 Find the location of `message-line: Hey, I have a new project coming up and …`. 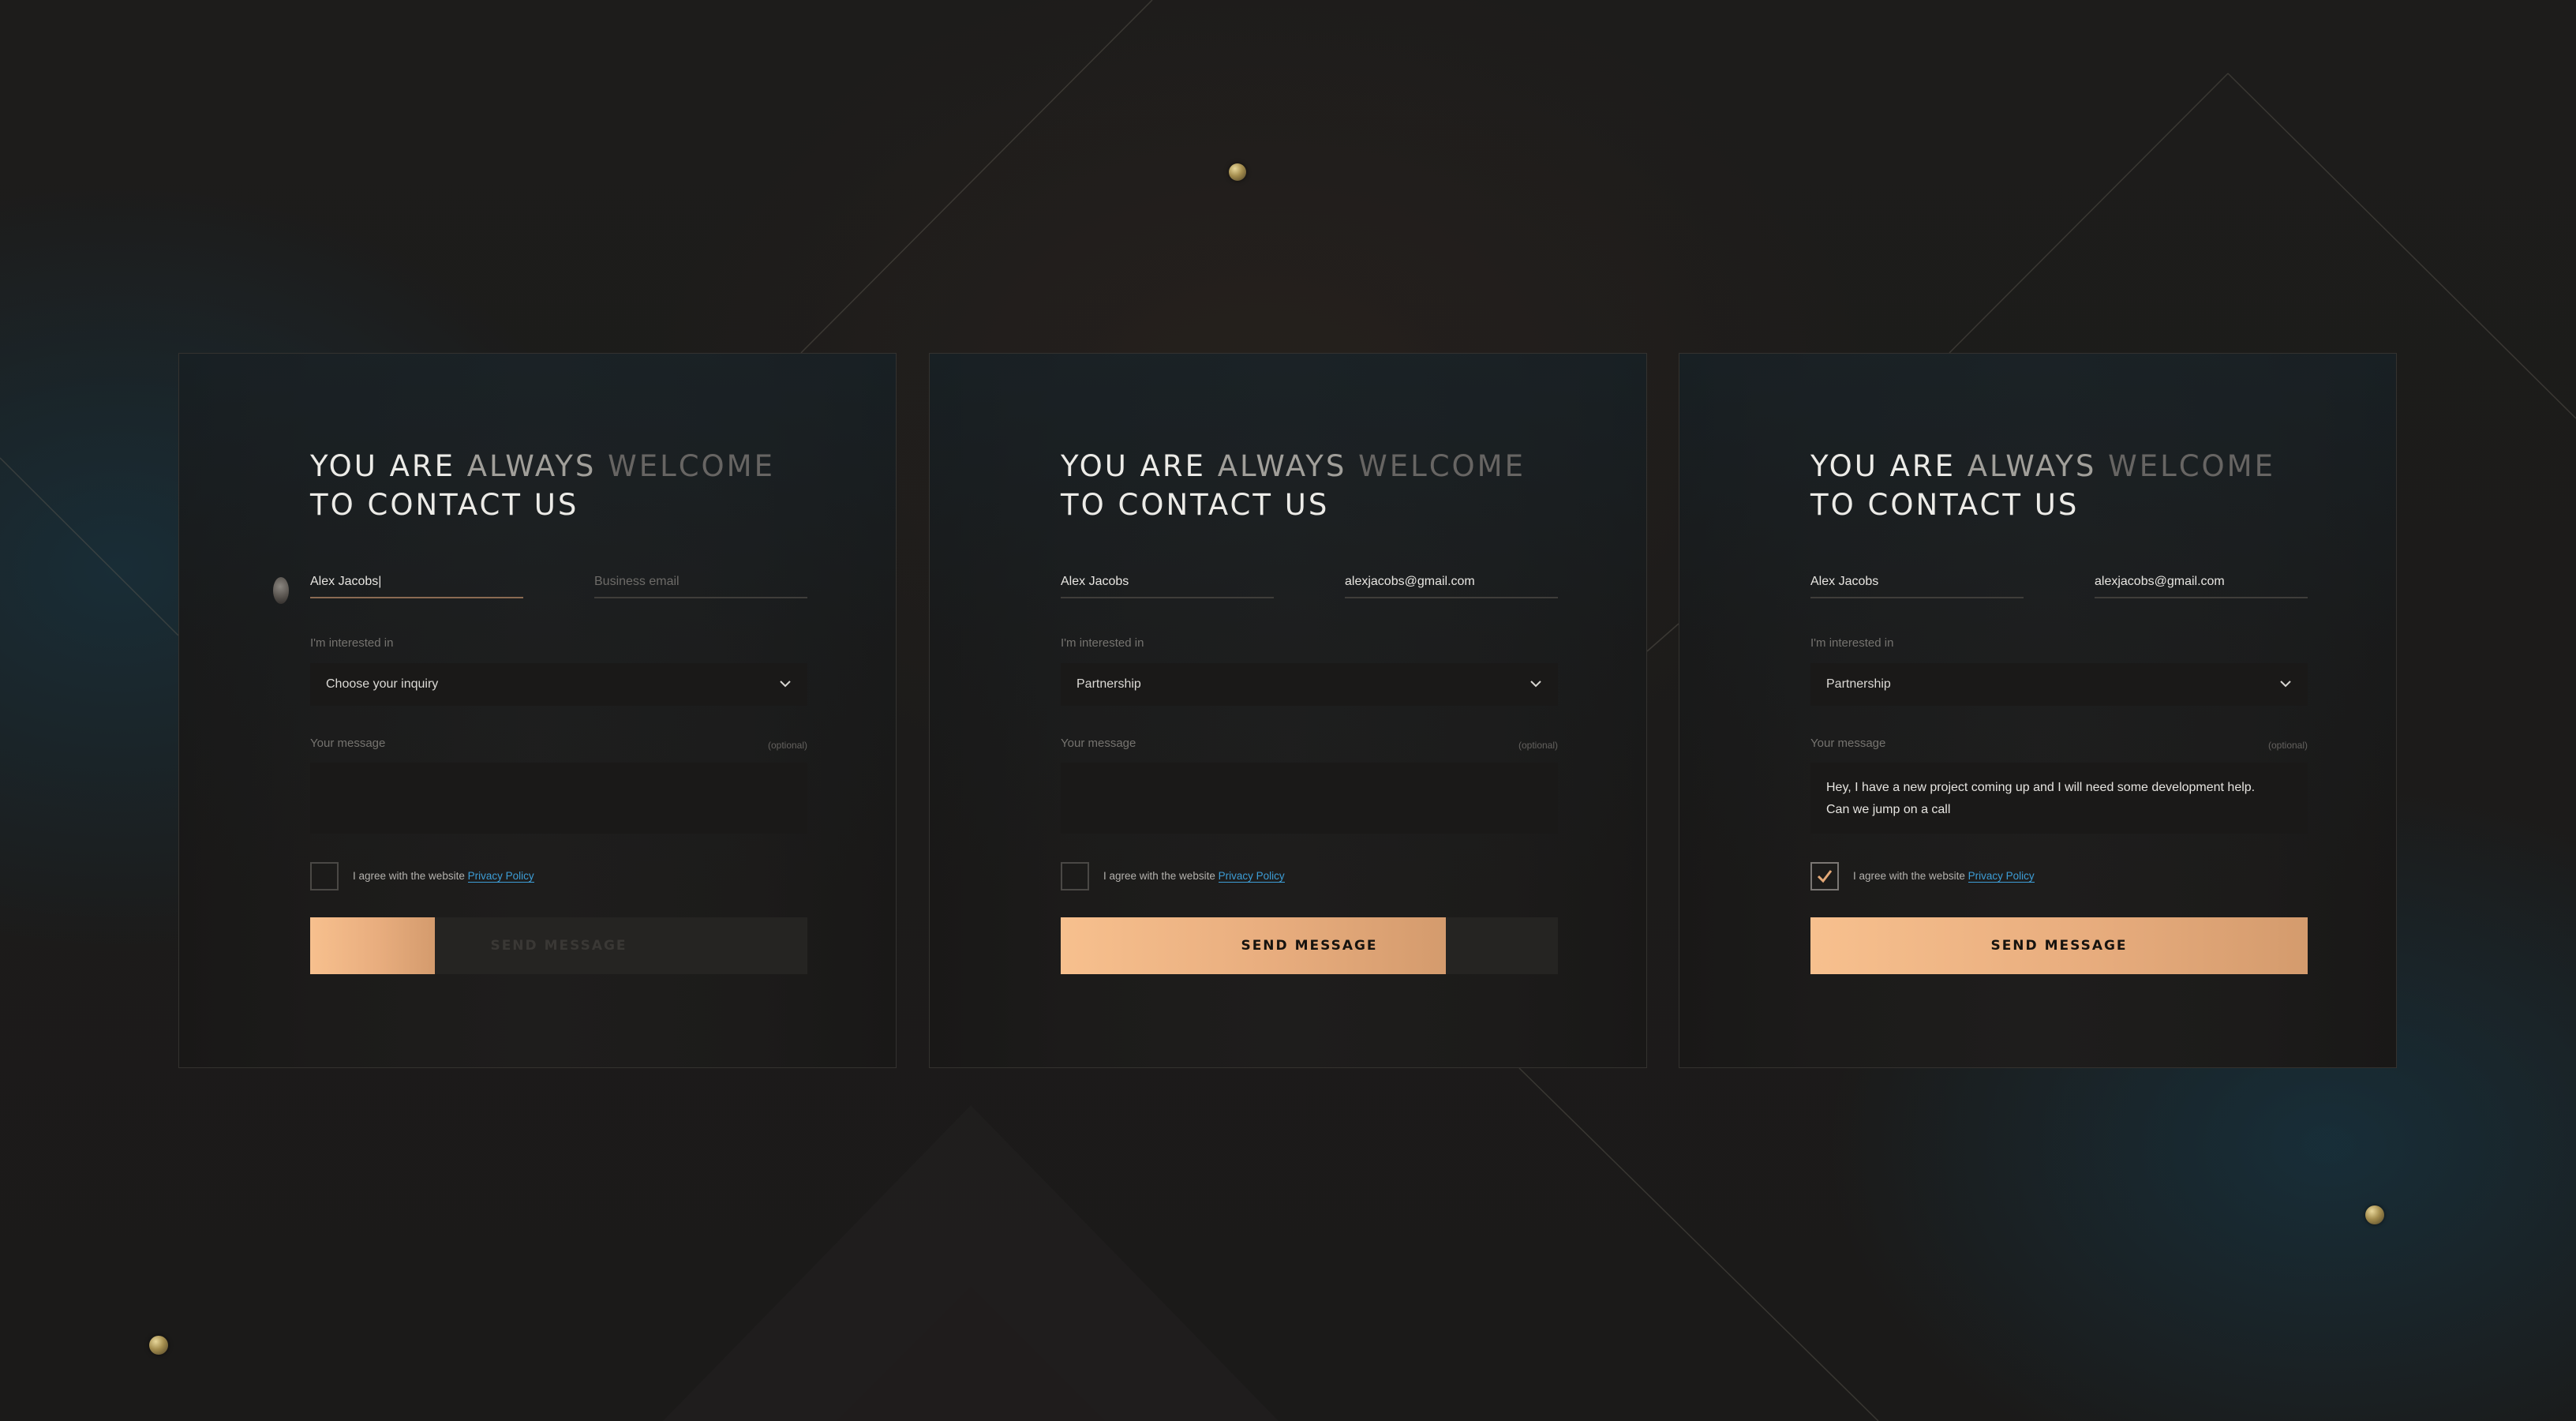

message-line: Hey, I have a new project coming up and … is located at coordinates (2041, 787).